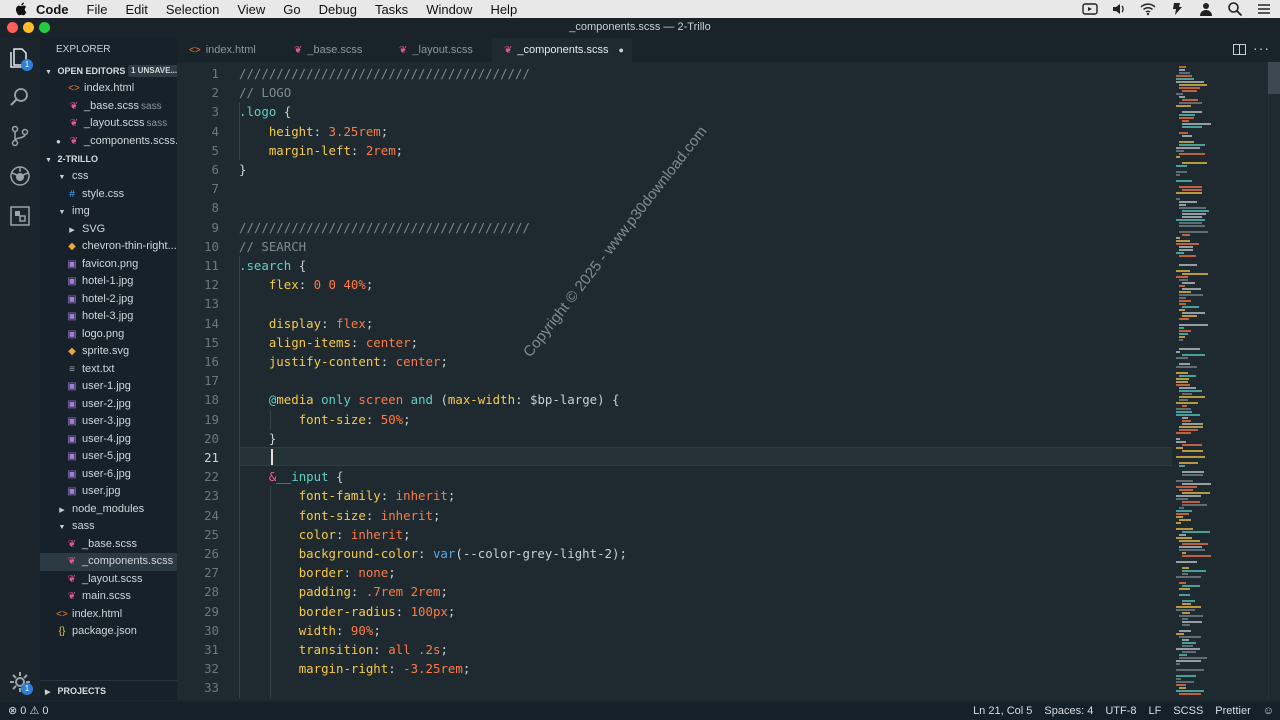  Describe the element at coordinates (108, 159) in the screenshot. I see `project-header: ▼ 2-TRILLO` at that location.